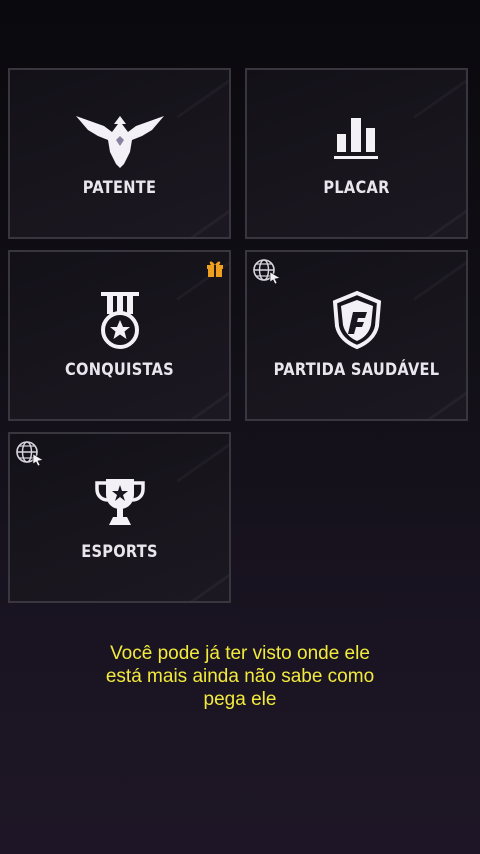 The image size is (480, 854). Describe the element at coordinates (240, 653) in the screenshot. I see `caption-line: Você pode já ter visto onde ele` at that location.